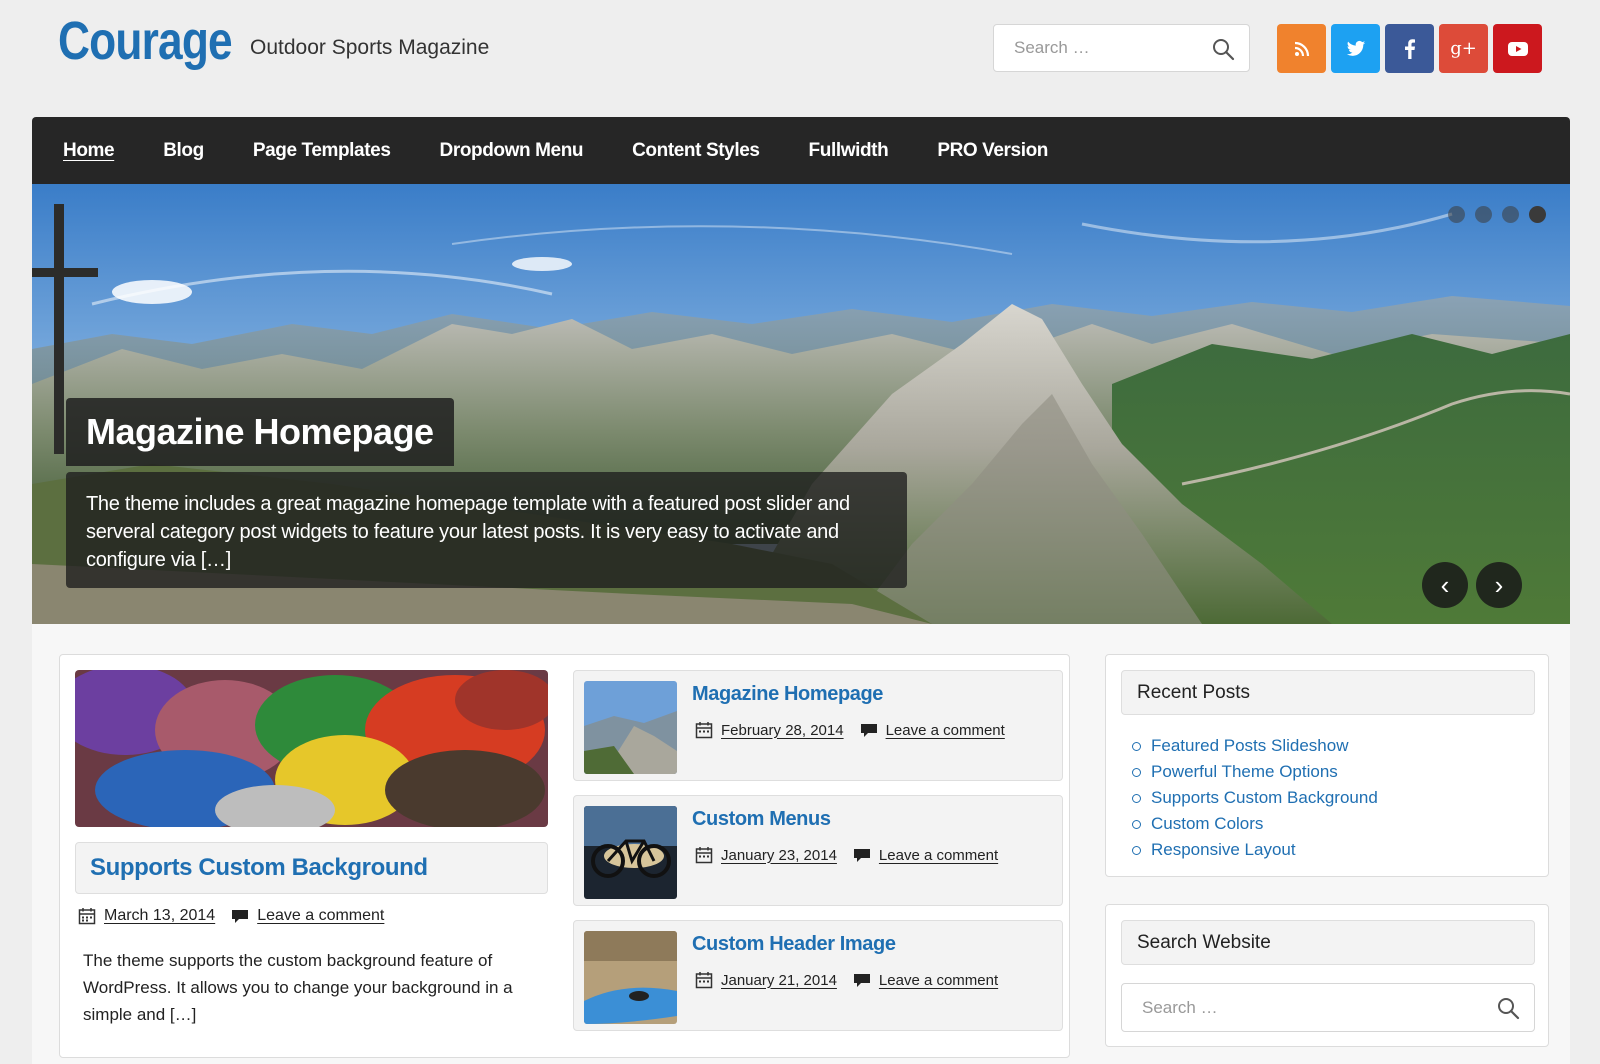 The image size is (1600, 1064). I want to click on list-item: Custom Colors, so click(1255, 824).